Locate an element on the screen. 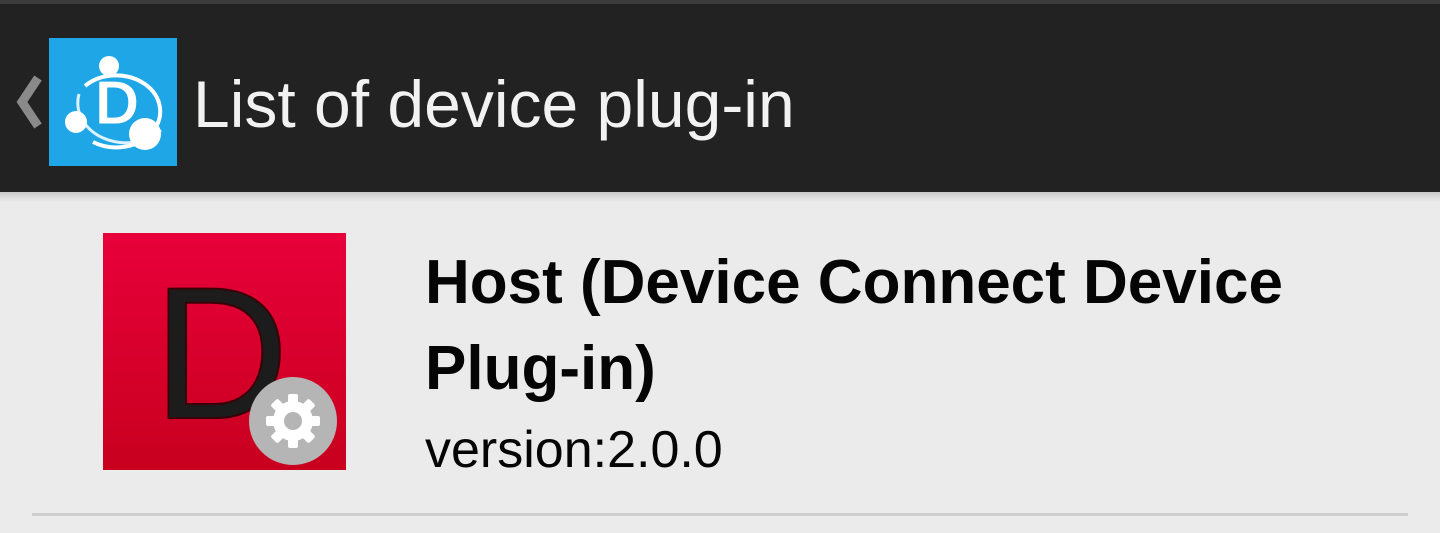 The height and width of the screenshot is (533, 1440). action-bar-shadow is located at coordinates (720, 197).